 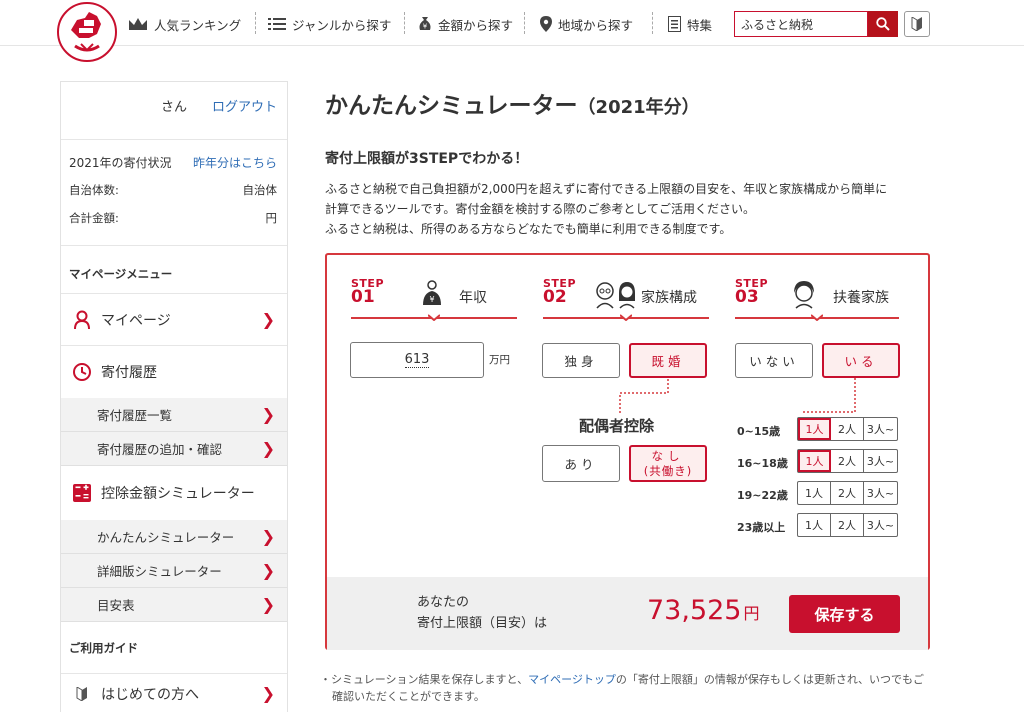 I want to click on page-title-year: （2021年分）, so click(x=638, y=107).